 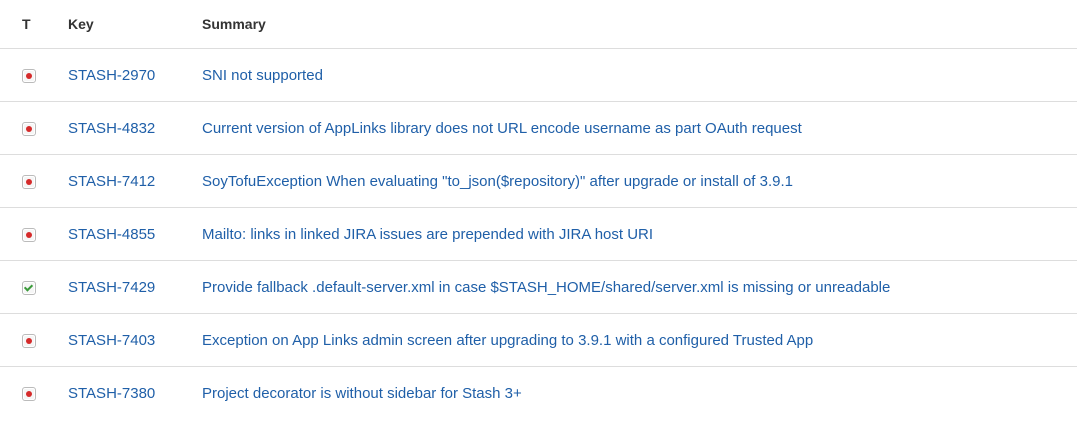 What do you see at coordinates (22, 24) in the screenshot?
I see `column-header-type: T` at bounding box center [22, 24].